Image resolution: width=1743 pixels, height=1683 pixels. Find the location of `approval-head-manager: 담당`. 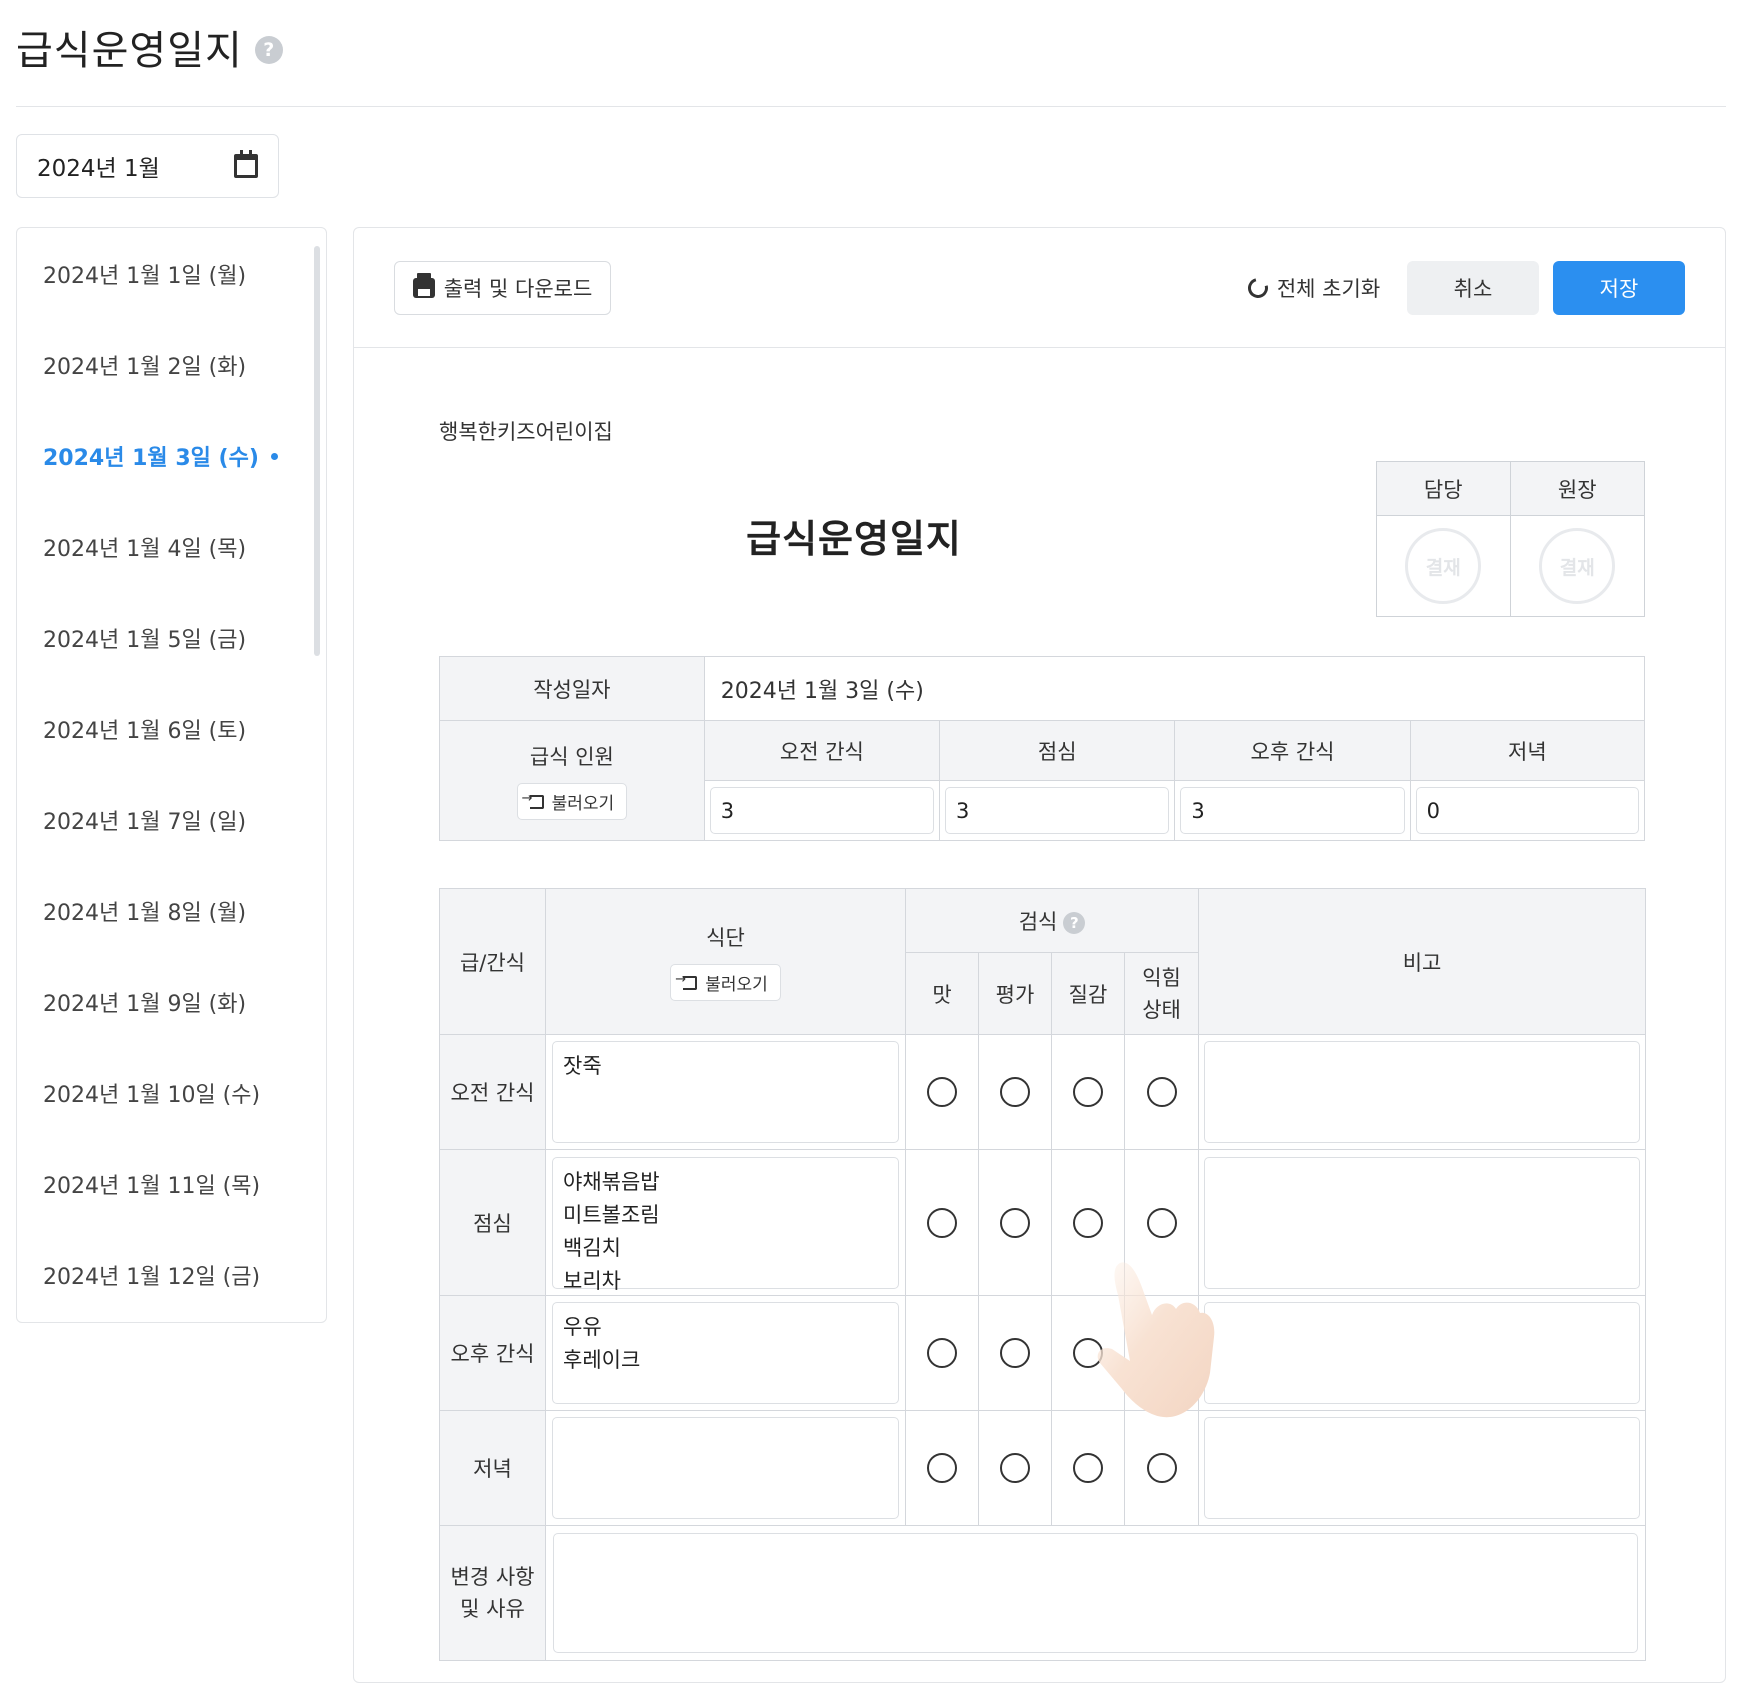

approval-head-manager: 담당 is located at coordinates (1444, 489).